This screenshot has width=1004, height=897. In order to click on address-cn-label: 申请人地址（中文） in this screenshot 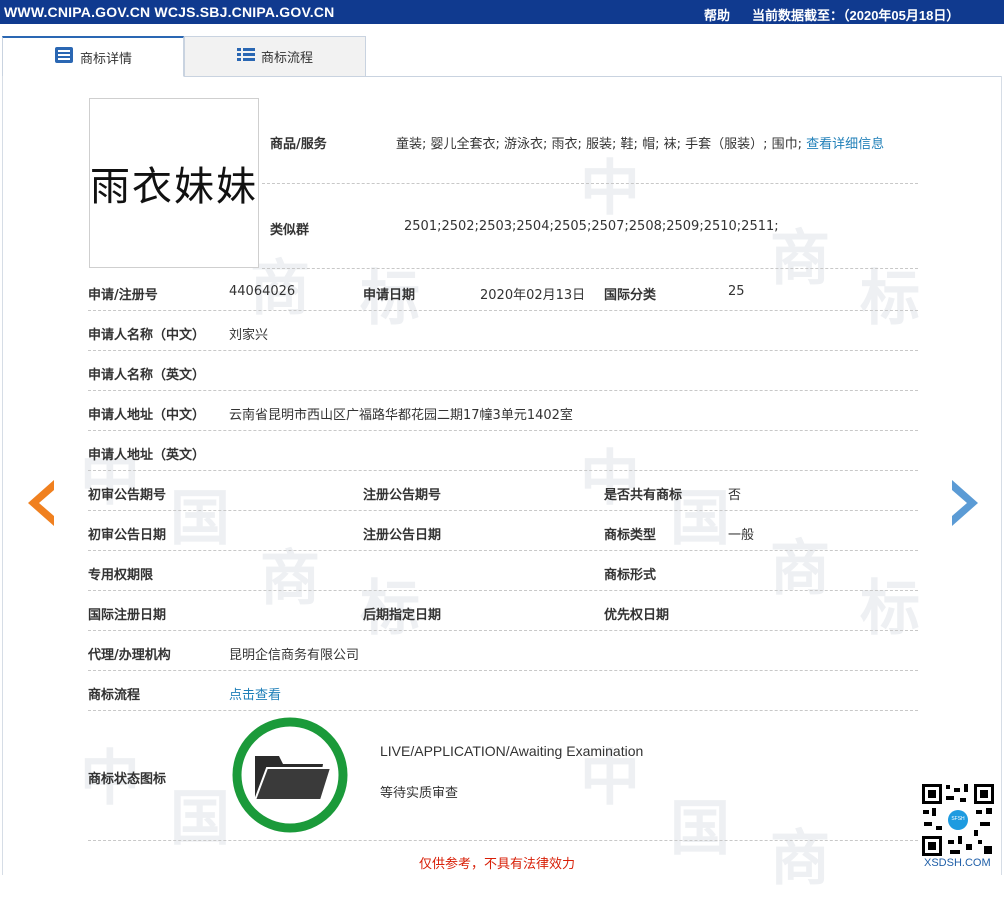, I will do `click(147, 415)`.